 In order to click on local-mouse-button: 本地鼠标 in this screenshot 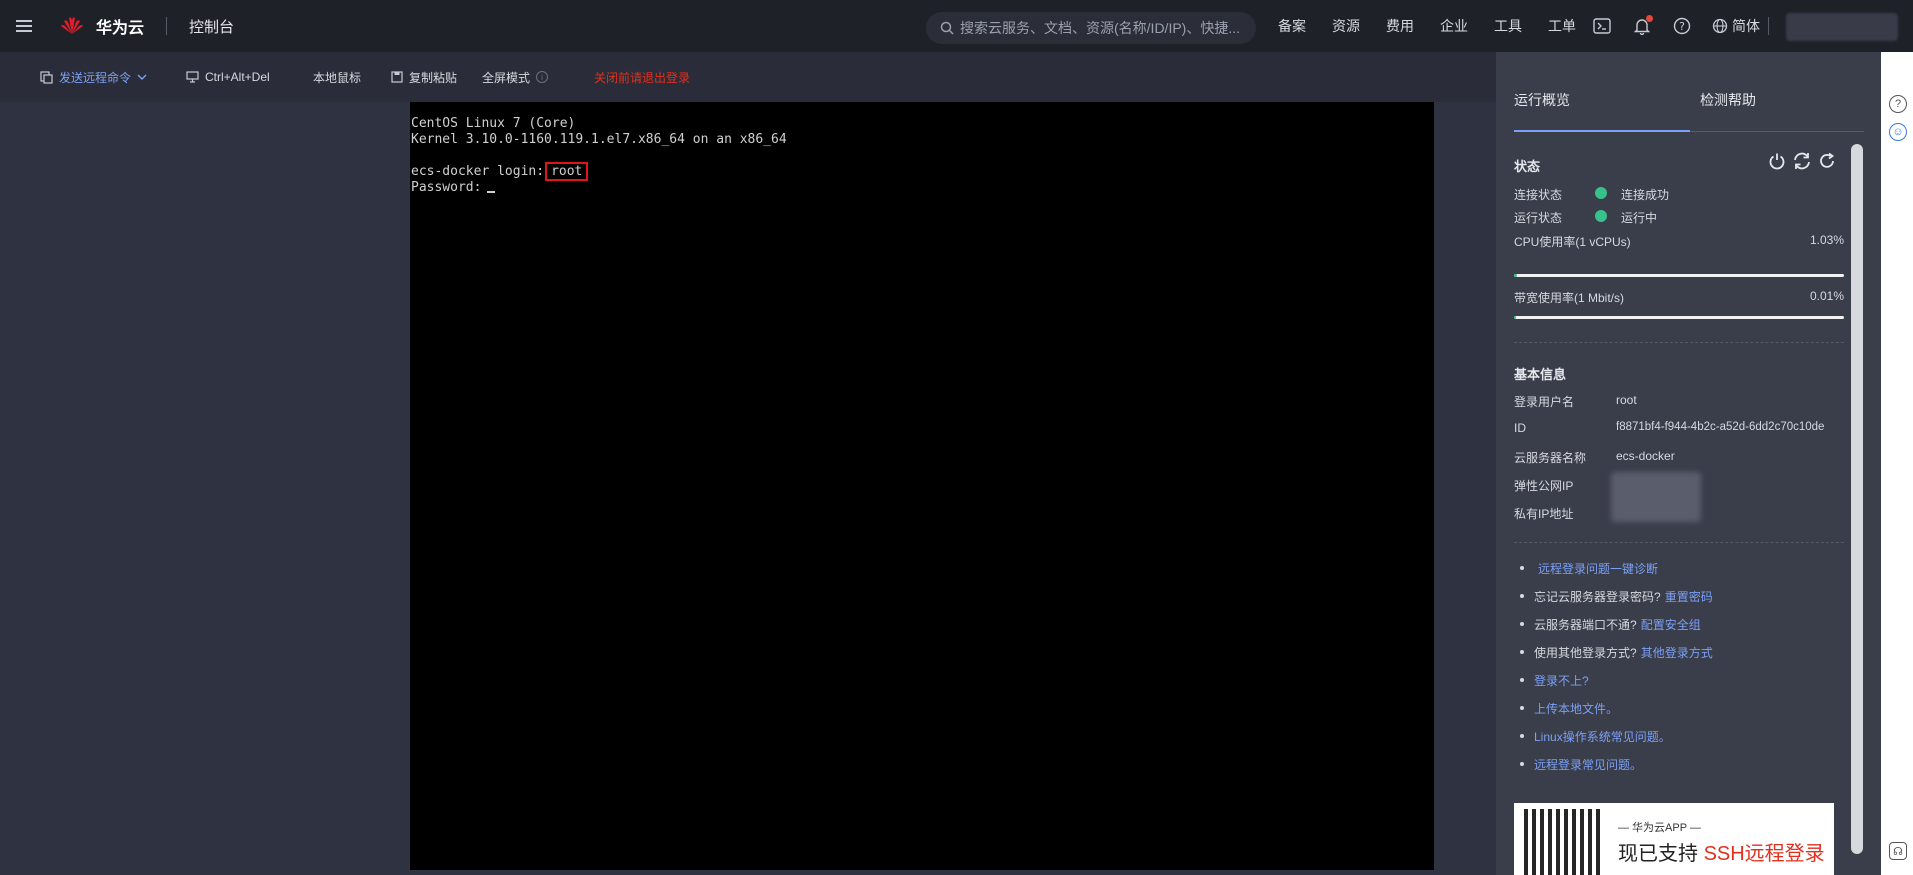, I will do `click(337, 77)`.